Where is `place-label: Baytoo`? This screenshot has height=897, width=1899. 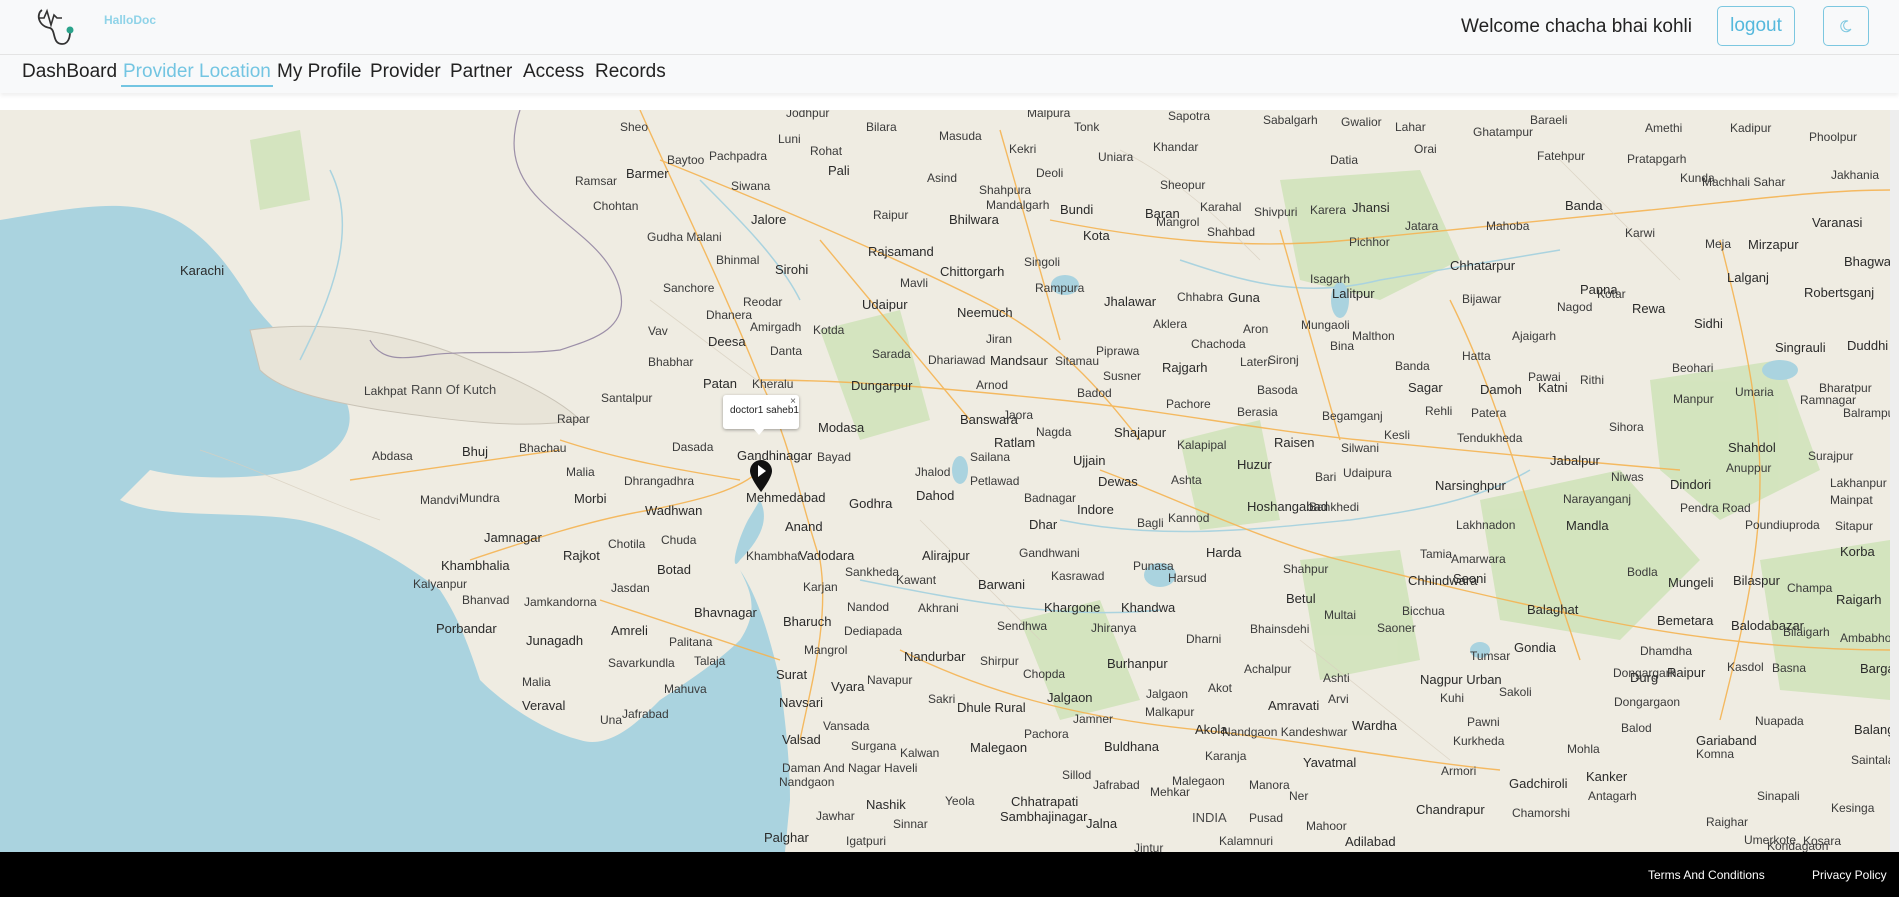
place-label: Baytoo is located at coordinates (686, 160).